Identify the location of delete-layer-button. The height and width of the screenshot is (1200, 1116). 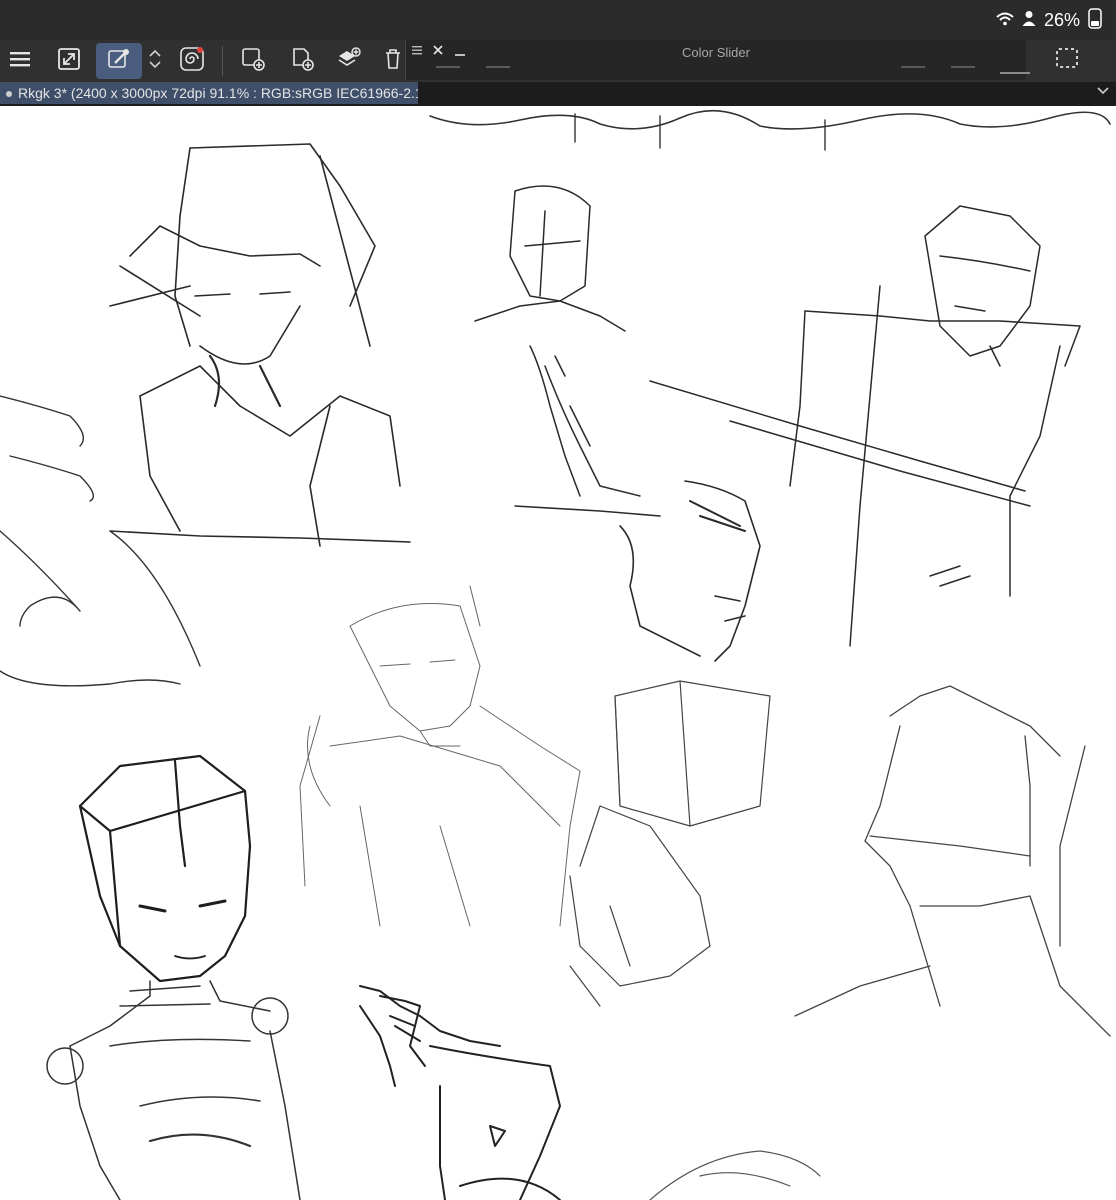
(393, 61).